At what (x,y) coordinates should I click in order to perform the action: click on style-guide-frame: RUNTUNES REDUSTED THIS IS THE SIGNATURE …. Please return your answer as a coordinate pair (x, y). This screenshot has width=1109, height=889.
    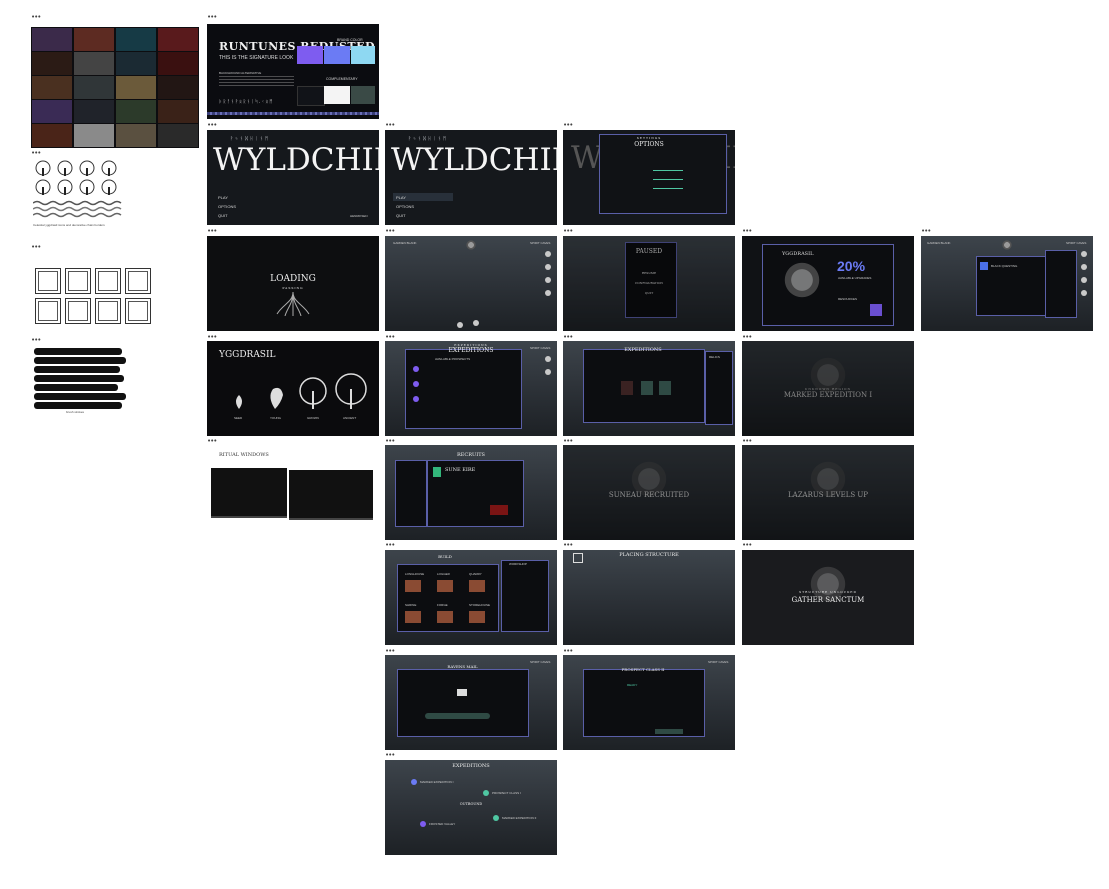
    Looking at the image, I should click on (293, 71).